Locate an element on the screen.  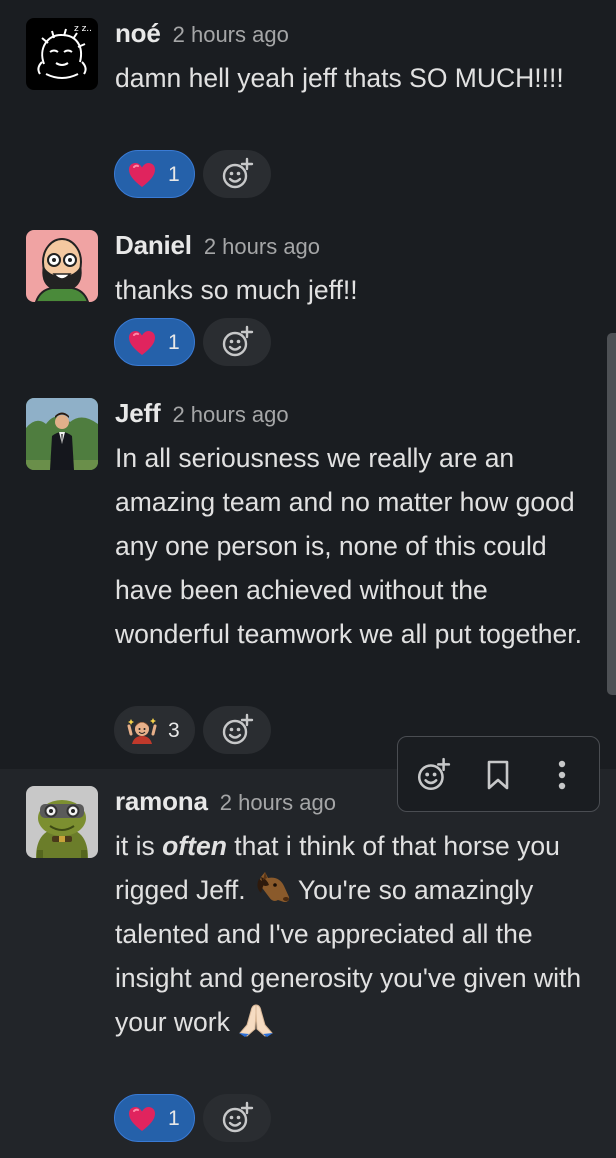
toolbar-more-actions-button is located at coordinates (562, 775).